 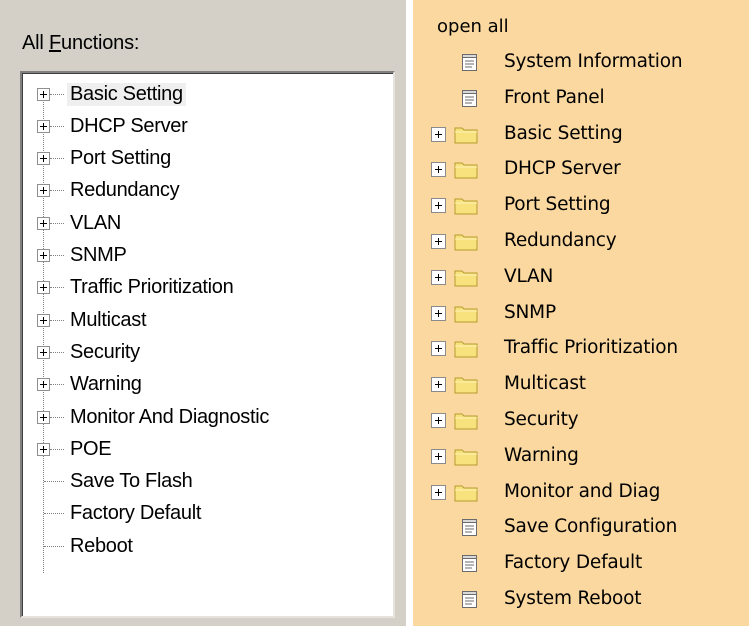 I want to click on menu-item-basic-setting: Basic Setting, so click(x=581, y=135).